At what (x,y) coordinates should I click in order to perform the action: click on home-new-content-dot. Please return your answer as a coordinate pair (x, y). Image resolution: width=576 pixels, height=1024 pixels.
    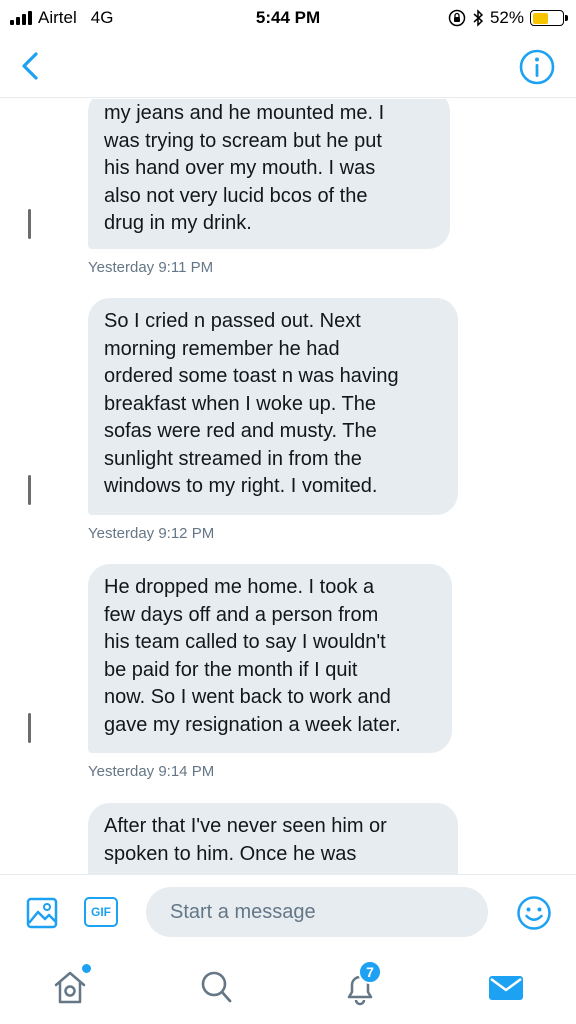
    Looking at the image, I should click on (86, 968).